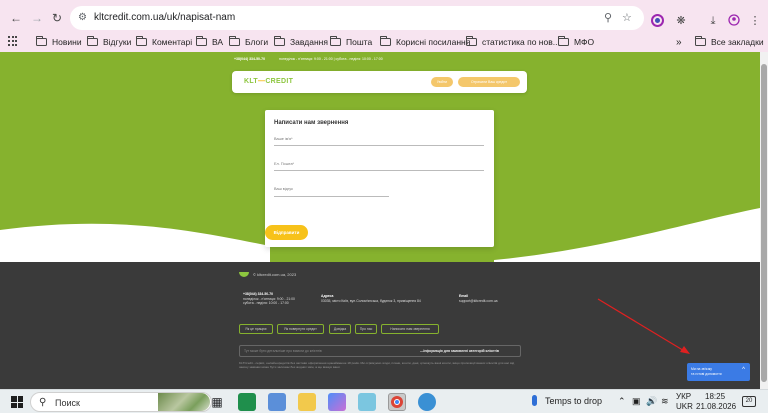 The height and width of the screenshot is (413, 768). I want to click on bookmark-folder: Новини, so click(59, 42).